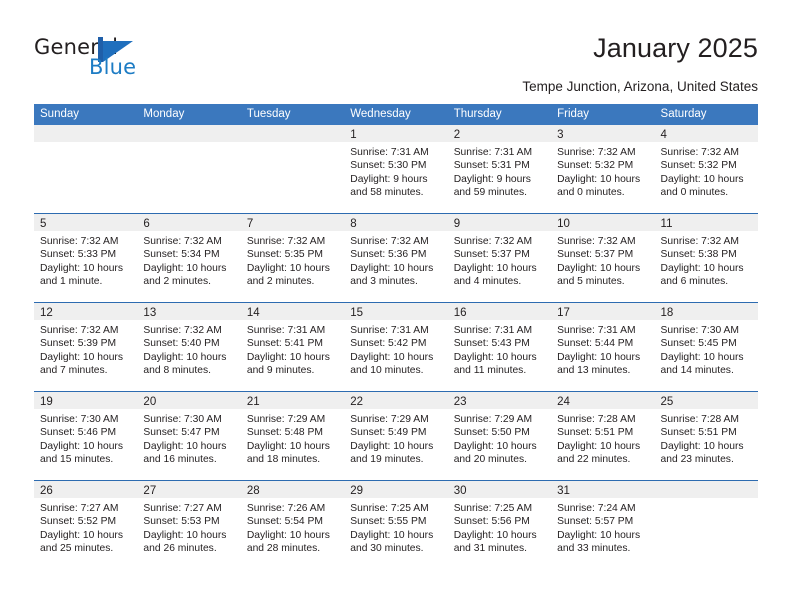 This screenshot has width=792, height=612. Describe the element at coordinates (457, 224) in the screenshot. I see `day-number: 9` at that location.